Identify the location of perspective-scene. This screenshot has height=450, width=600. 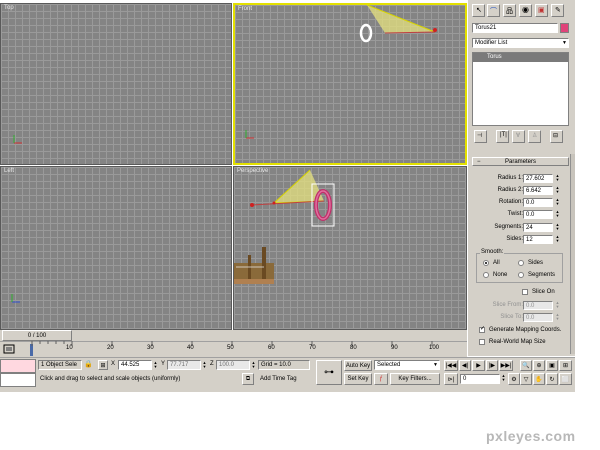
(284, 226).